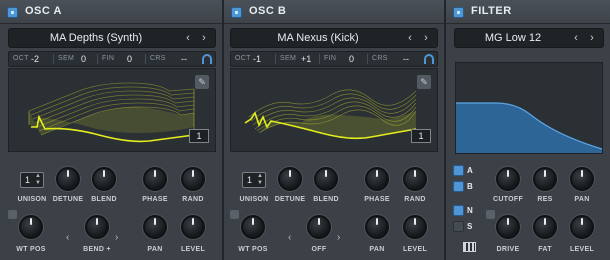  What do you see at coordinates (83, 59) in the screenshot?
I see `osc-a-sem-value: 0` at bounding box center [83, 59].